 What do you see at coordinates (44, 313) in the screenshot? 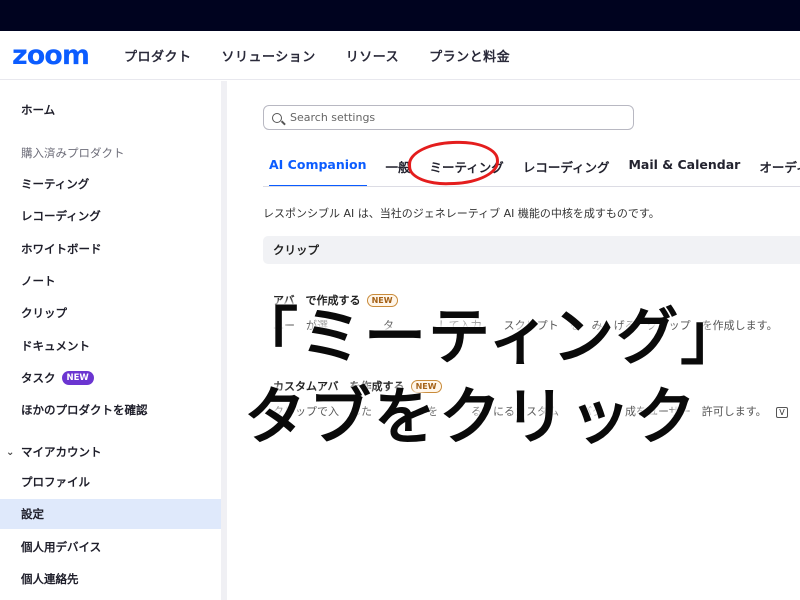
I see `sidebar-item-label: クリップ` at bounding box center [44, 313].